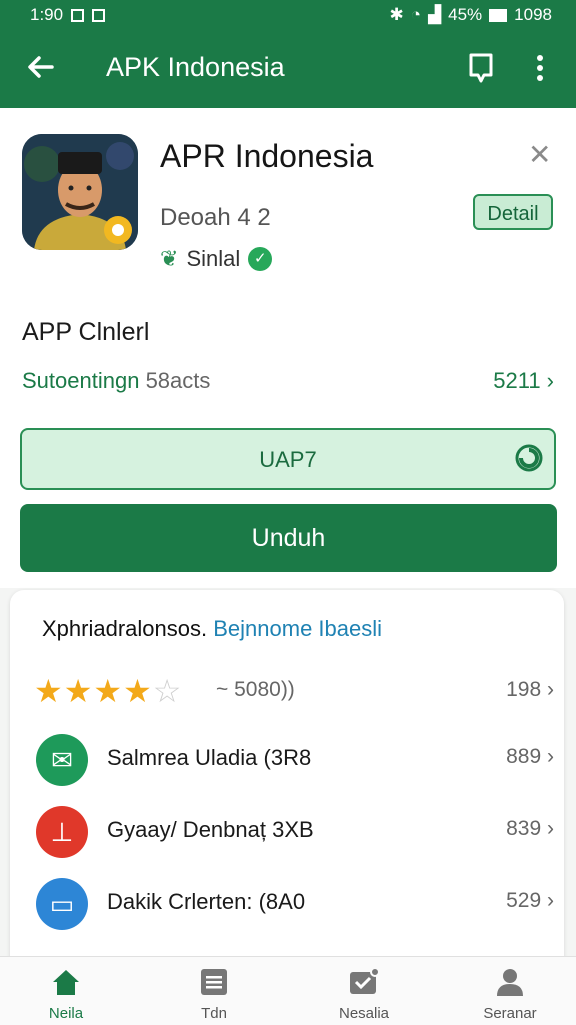 The image size is (576, 1025). I want to click on list-item: ▭ Dakik Crlerten: (8A0 529 ›, so click(294, 904).